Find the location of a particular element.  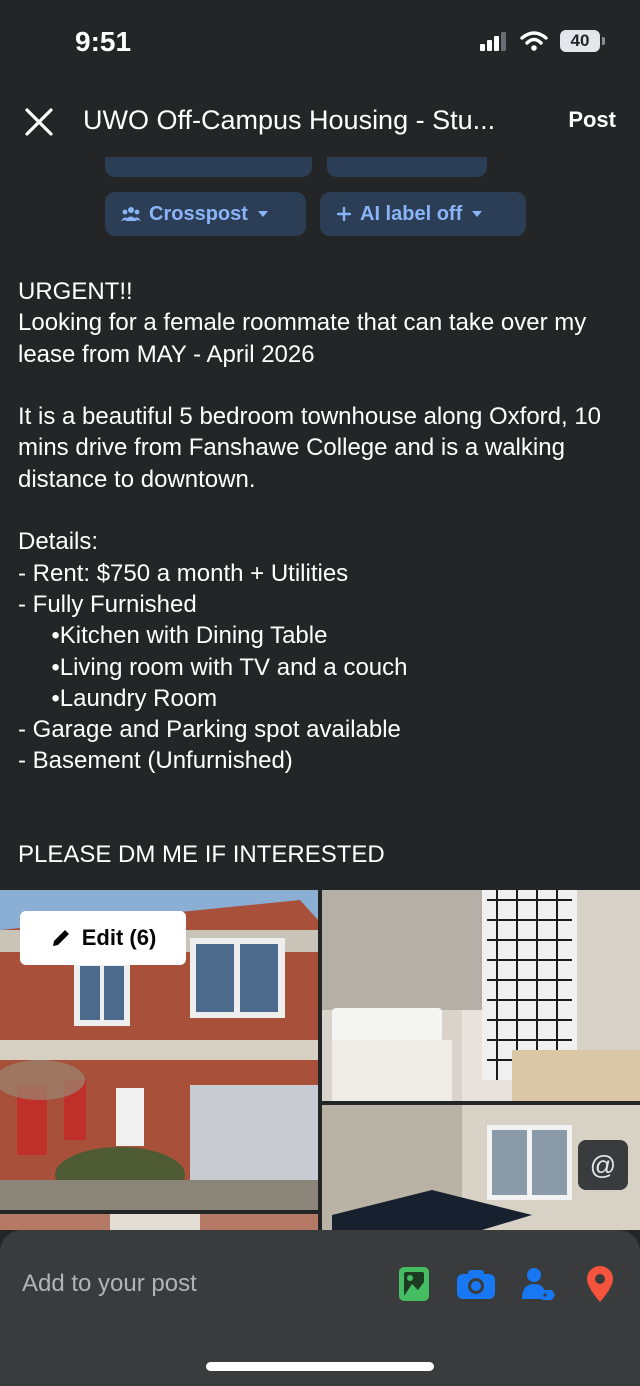

ai-label-chip: AI label off is located at coordinates (423, 214).